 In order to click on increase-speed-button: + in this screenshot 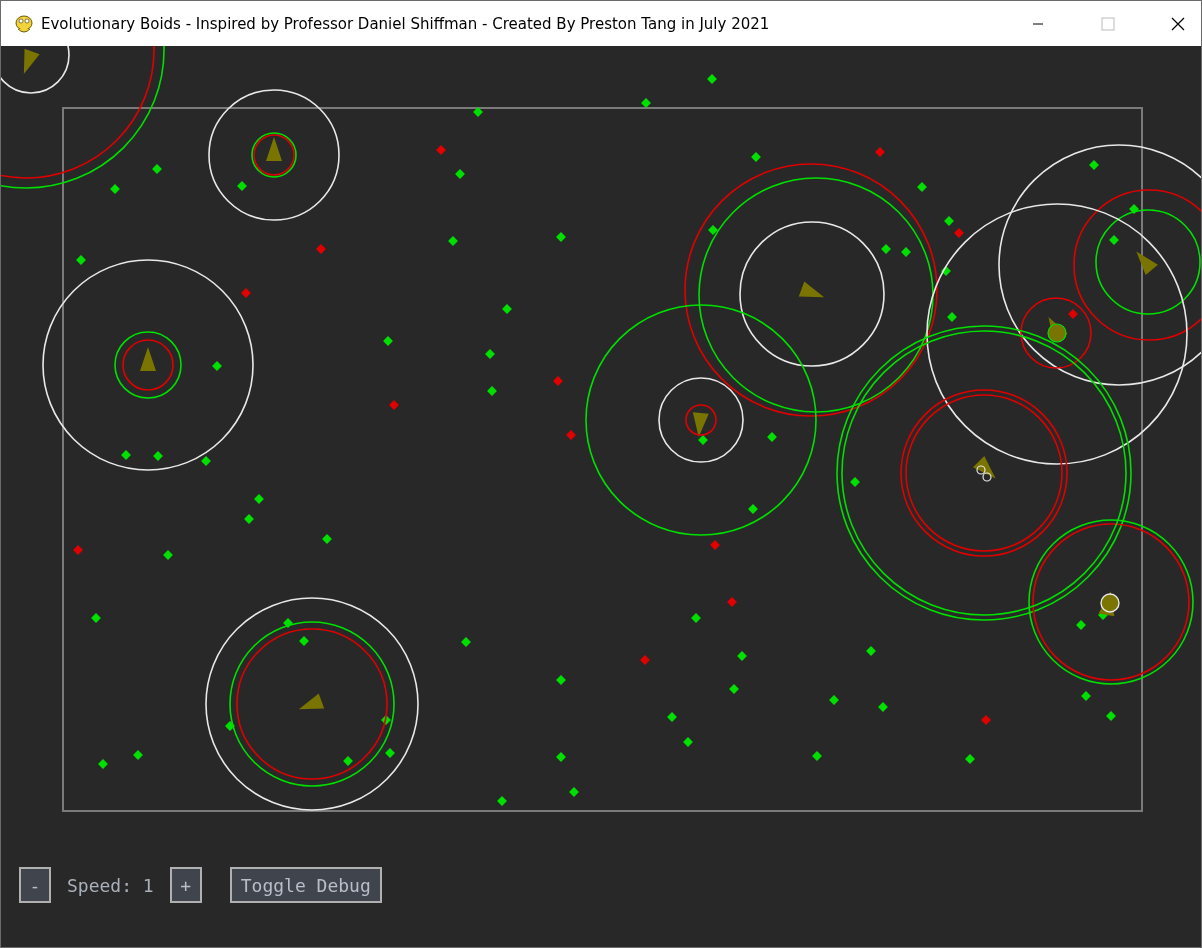, I will do `click(185, 885)`.